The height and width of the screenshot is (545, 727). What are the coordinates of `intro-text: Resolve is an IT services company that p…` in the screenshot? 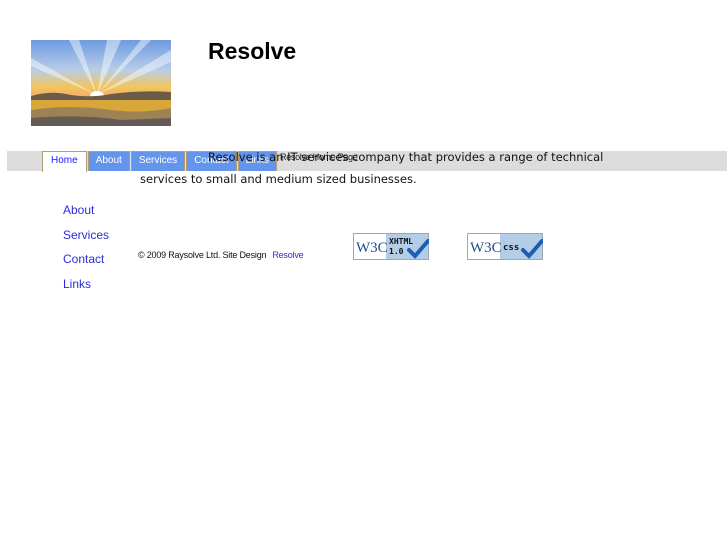 It's located at (375, 168).